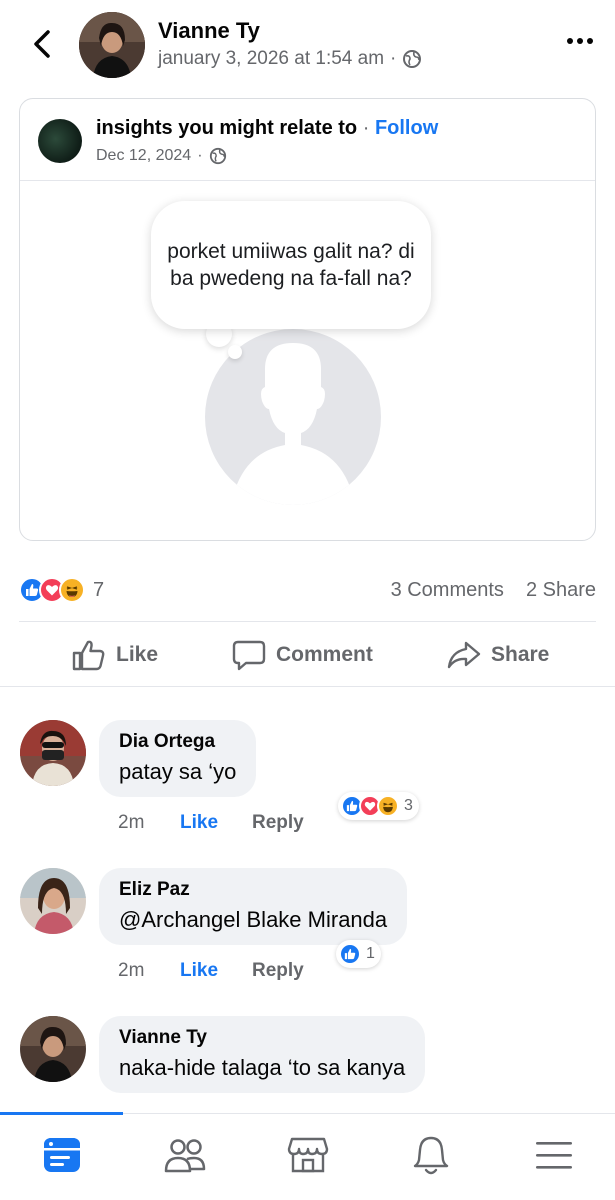 The image size is (615, 1200). I want to click on comment-text: patay sa ‘yo, so click(178, 771).